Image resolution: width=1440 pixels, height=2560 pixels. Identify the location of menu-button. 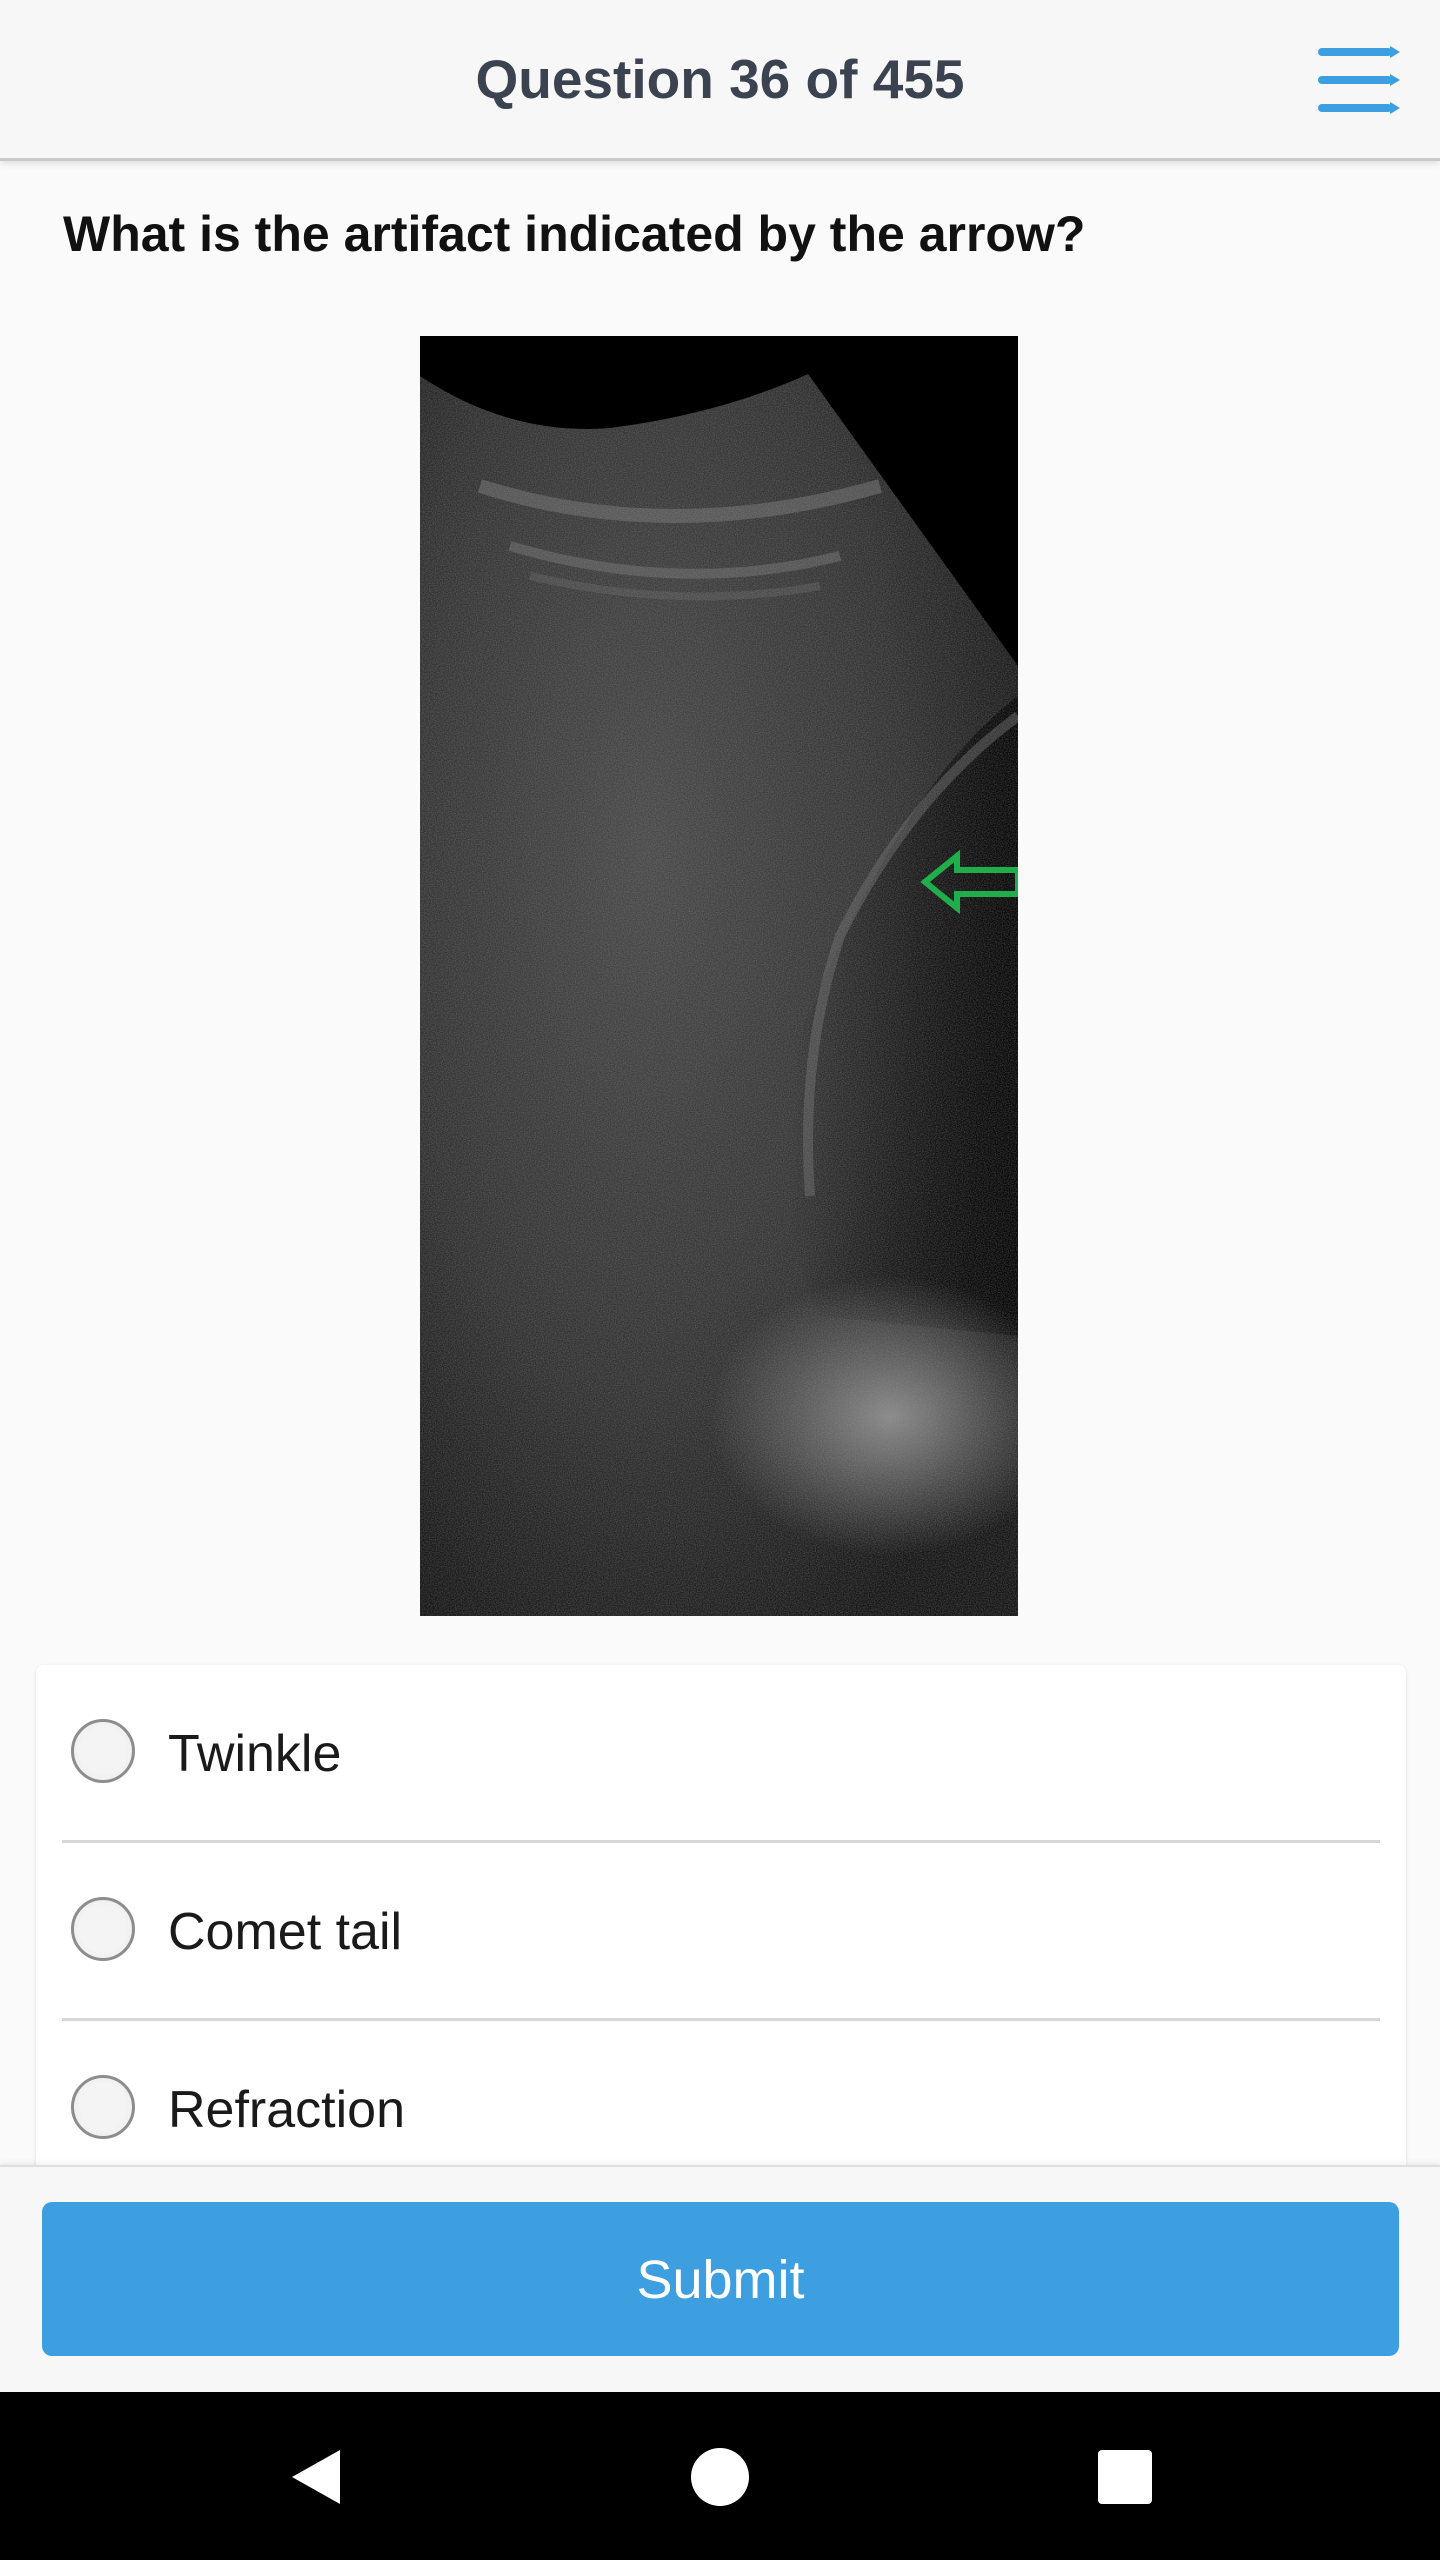
(1358, 80).